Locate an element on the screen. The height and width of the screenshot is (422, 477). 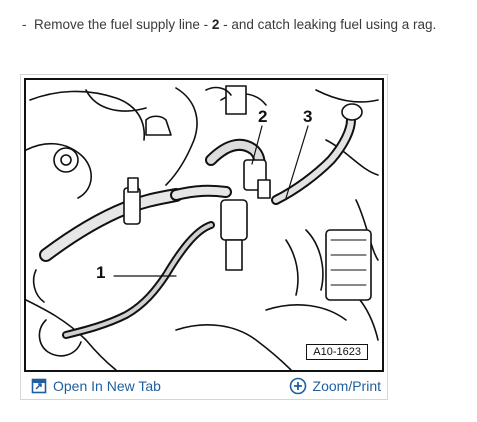
open-in-new-tab-icon is located at coordinates (39, 386).